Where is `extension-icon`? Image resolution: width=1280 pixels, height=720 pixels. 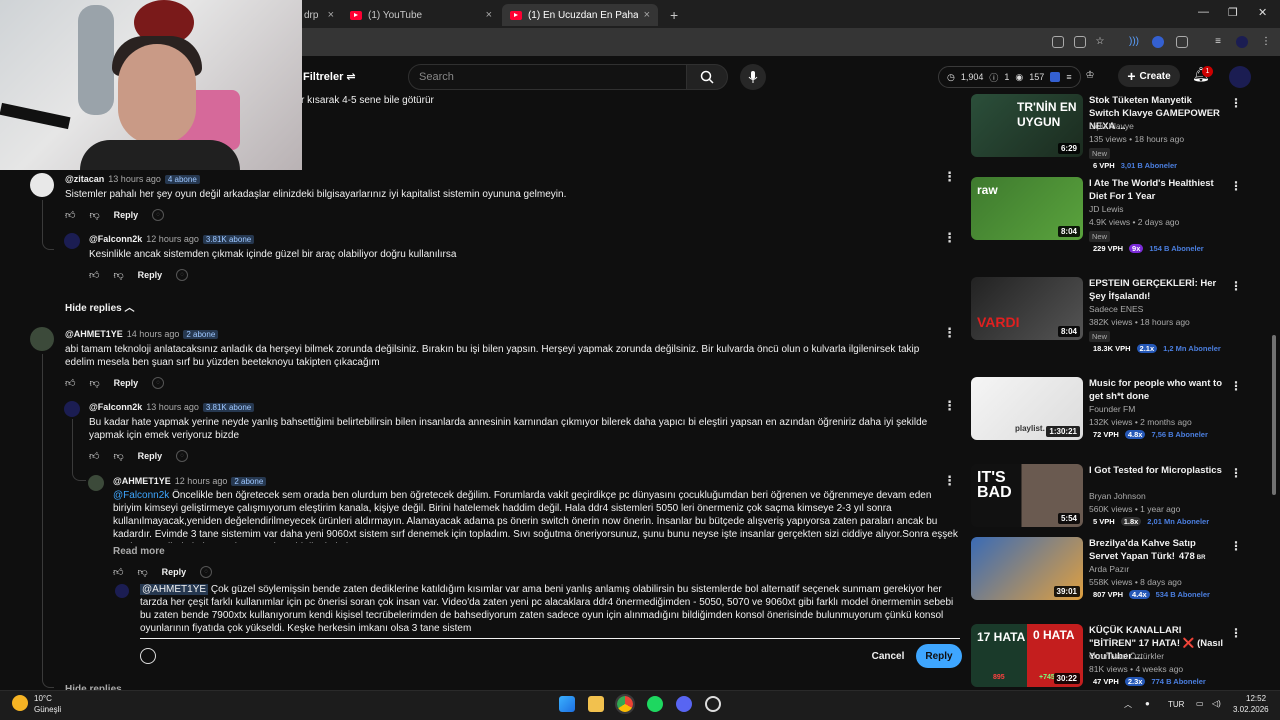 extension-icon is located at coordinates (1158, 42).